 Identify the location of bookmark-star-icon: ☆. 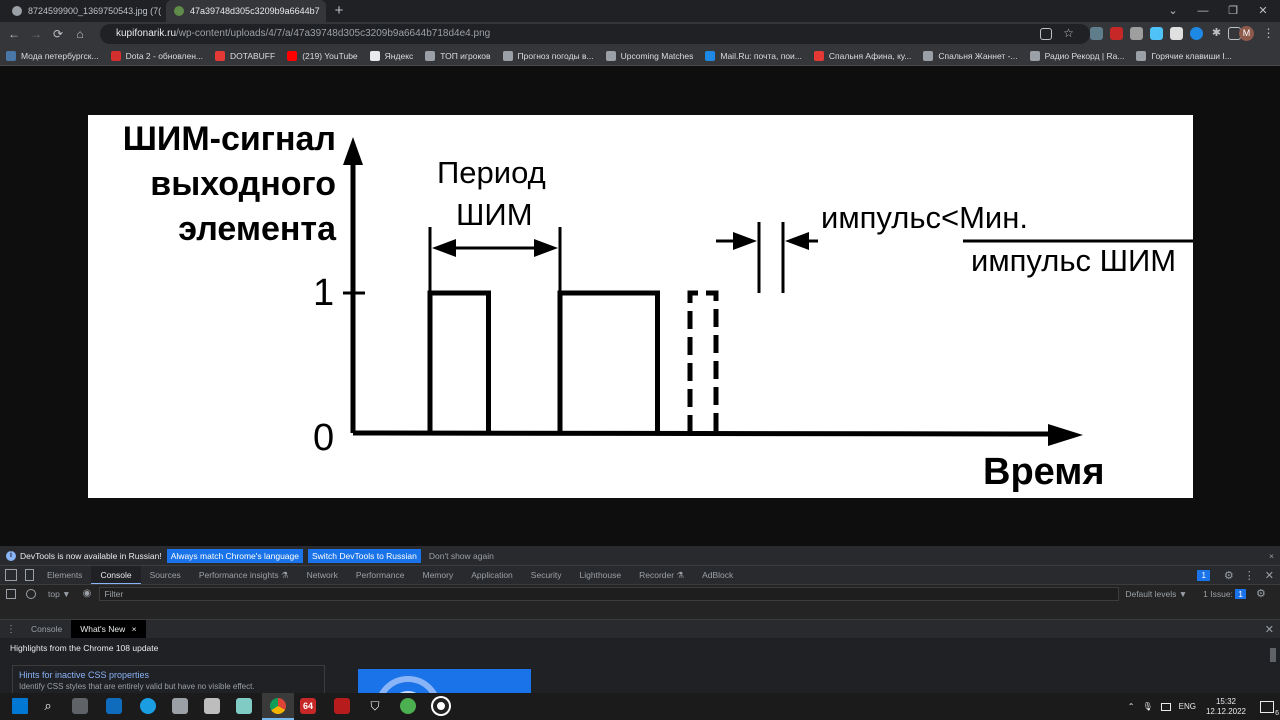
(1068, 33).